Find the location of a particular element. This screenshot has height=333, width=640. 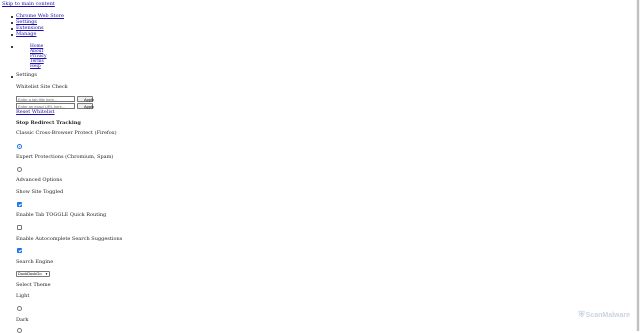

scrollbar-thumb is located at coordinates (638, 165).